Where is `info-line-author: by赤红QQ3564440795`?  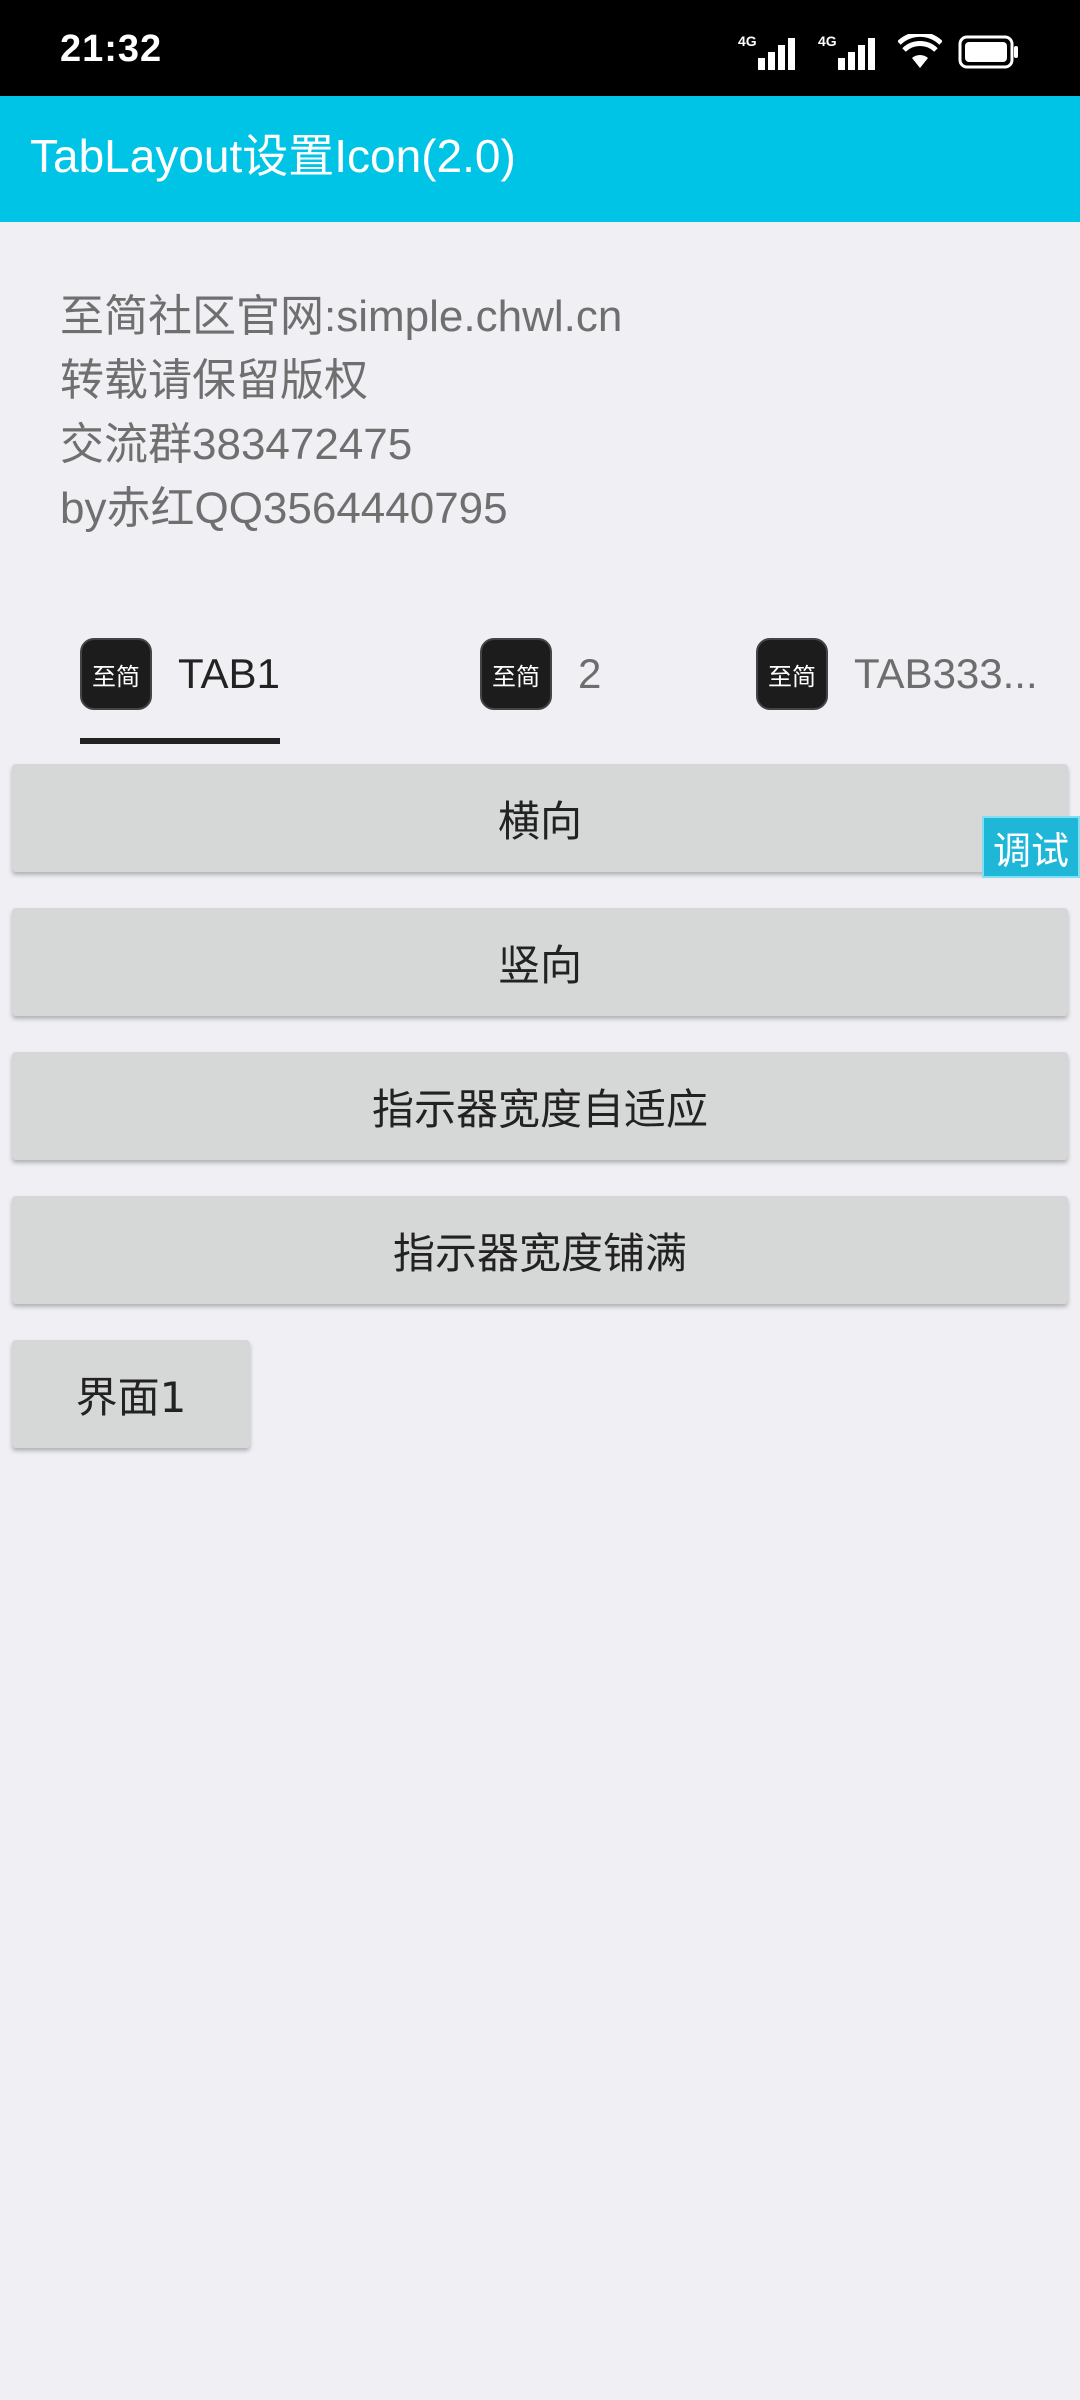 info-line-author: by赤红QQ3564440795 is located at coordinates (284, 508).